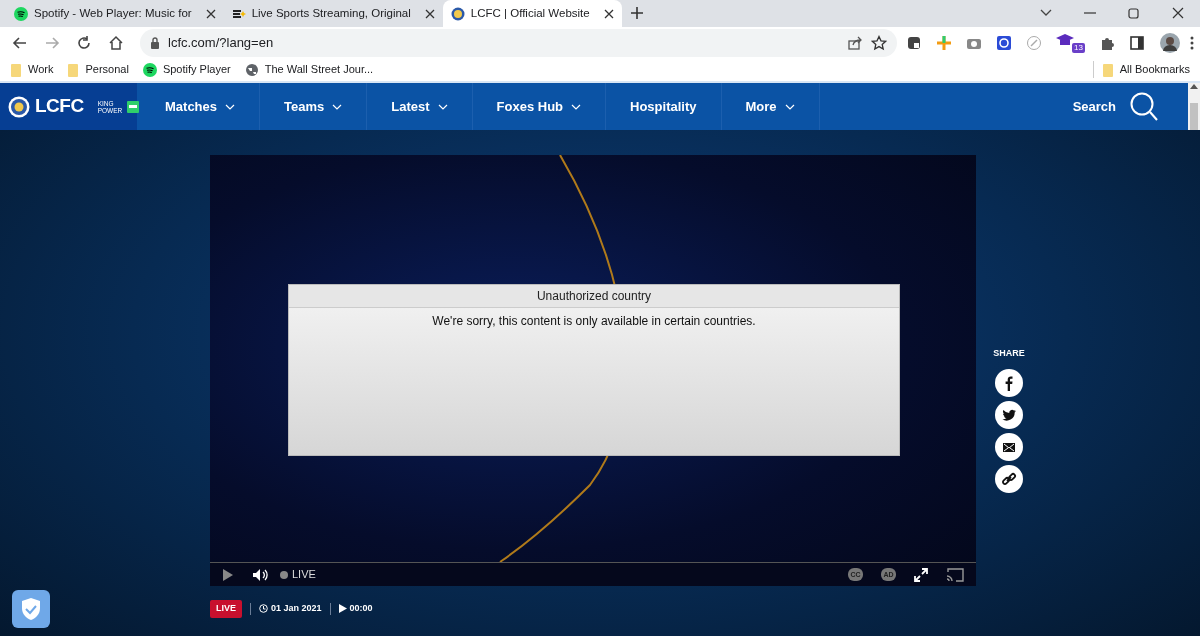 Image resolution: width=1200 pixels, height=638 pixels. Describe the element at coordinates (1144, 106) in the screenshot. I see `search-icon` at that location.